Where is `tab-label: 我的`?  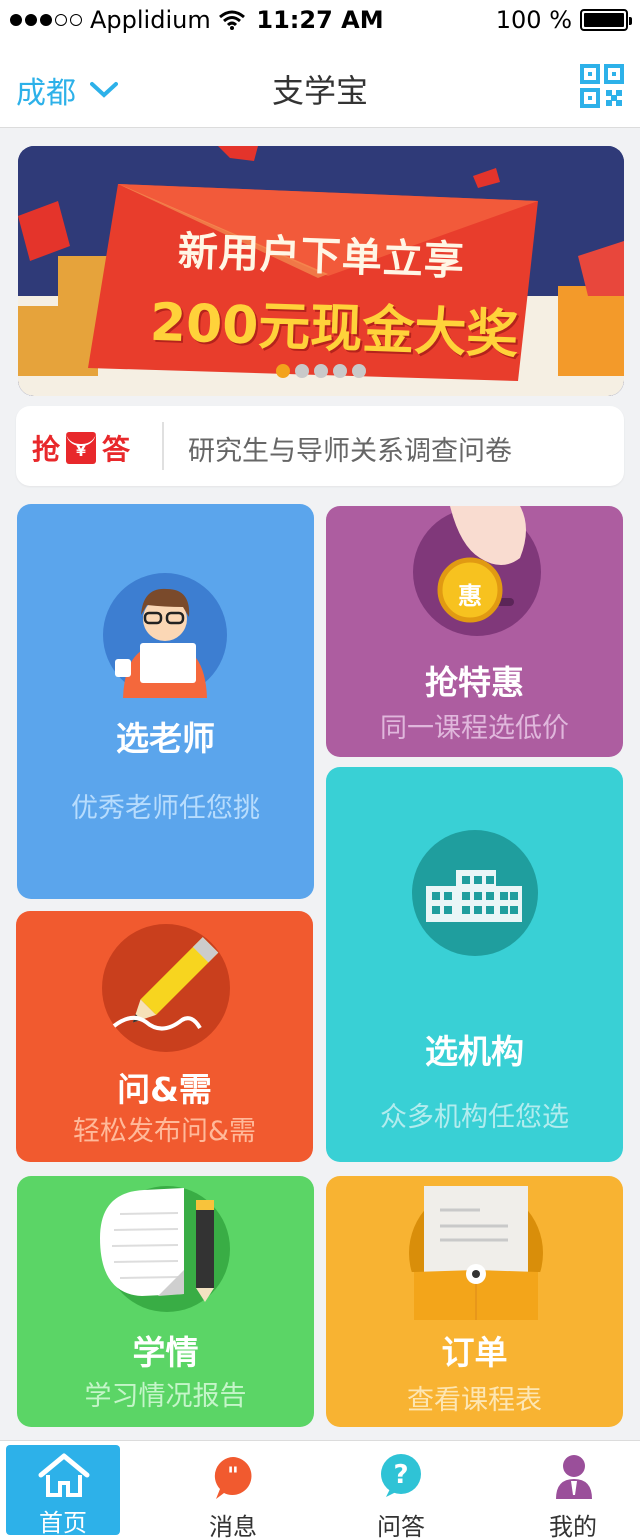 tab-label: 我的 is located at coordinates (573, 1526).